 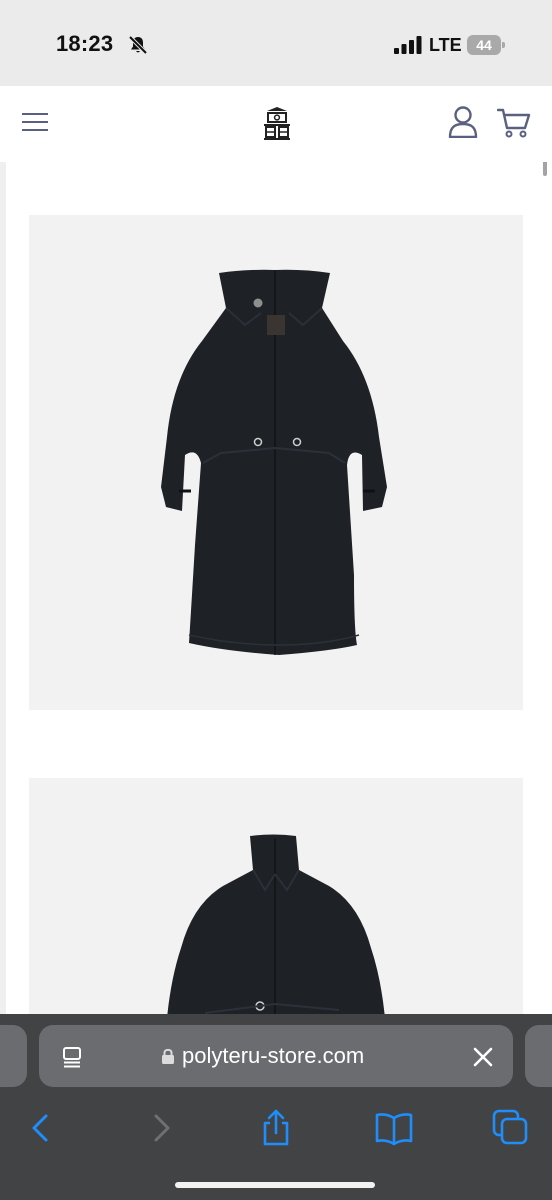 I want to click on next-tab, so click(x=538, y=1056).